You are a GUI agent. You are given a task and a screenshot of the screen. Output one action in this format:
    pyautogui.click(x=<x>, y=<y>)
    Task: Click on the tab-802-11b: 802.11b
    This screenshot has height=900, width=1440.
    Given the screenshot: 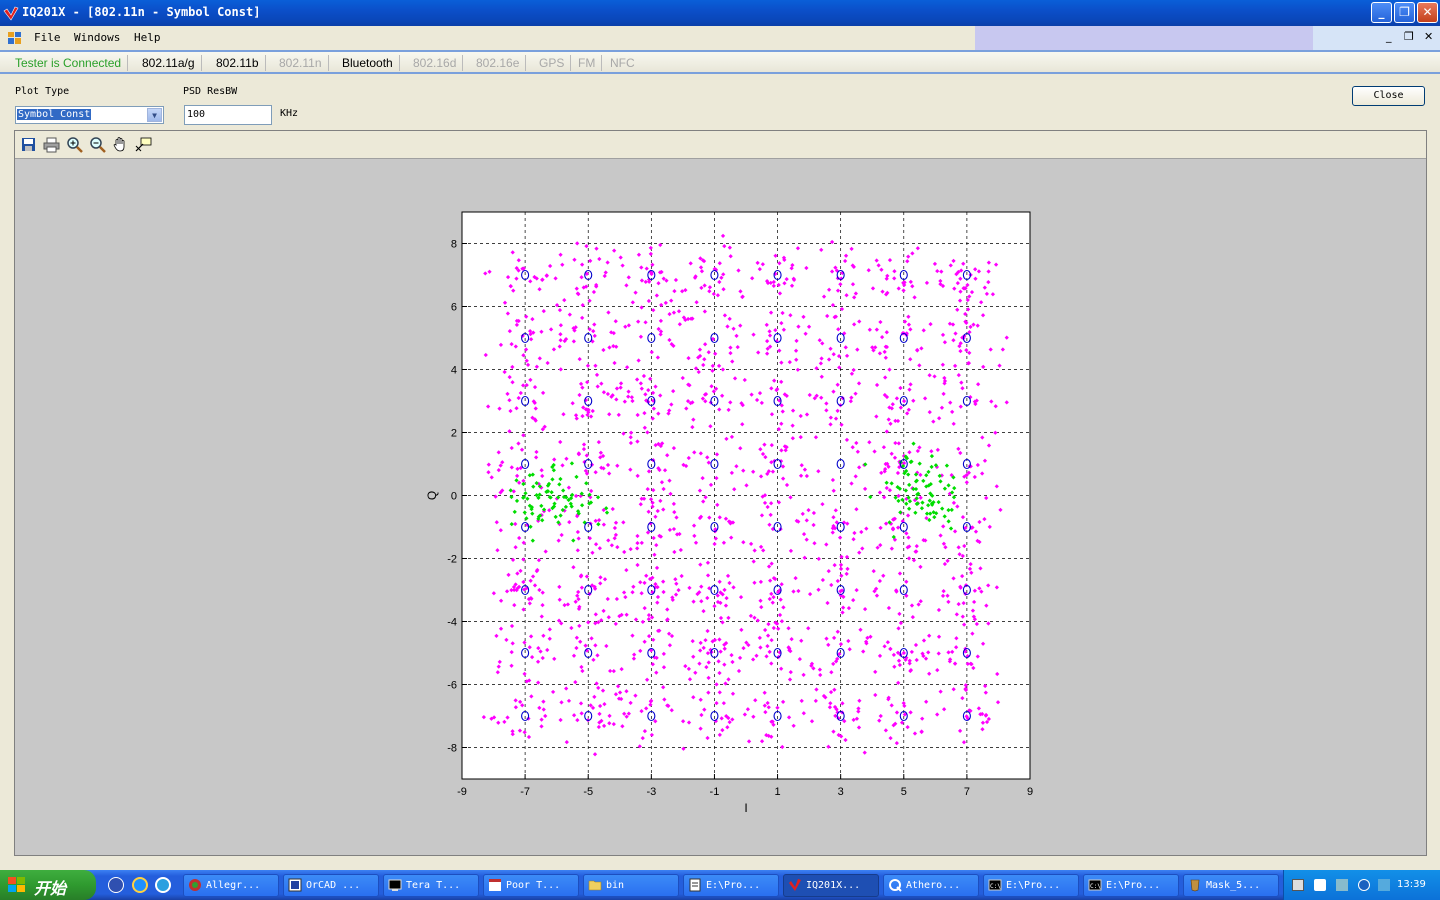 What is the action you would take?
    pyautogui.click(x=238, y=63)
    